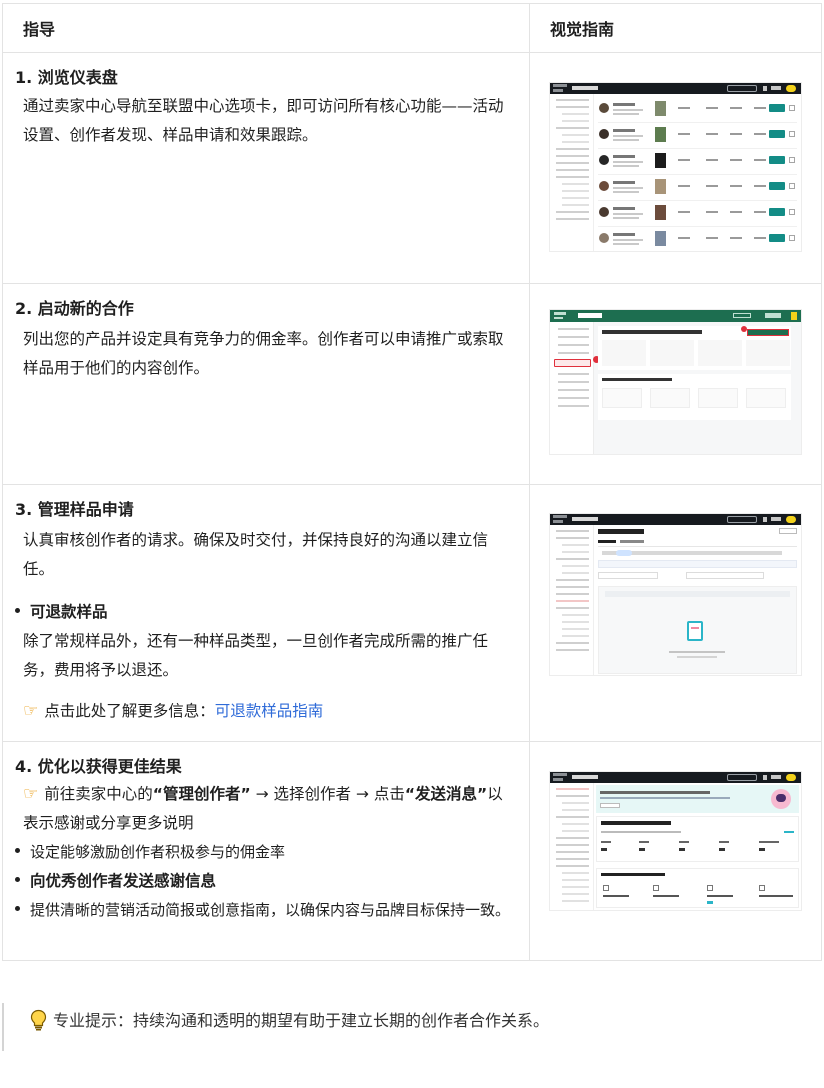 The image size is (824, 1088). Describe the element at coordinates (697, 888) in the screenshot. I see `attention-card` at that location.